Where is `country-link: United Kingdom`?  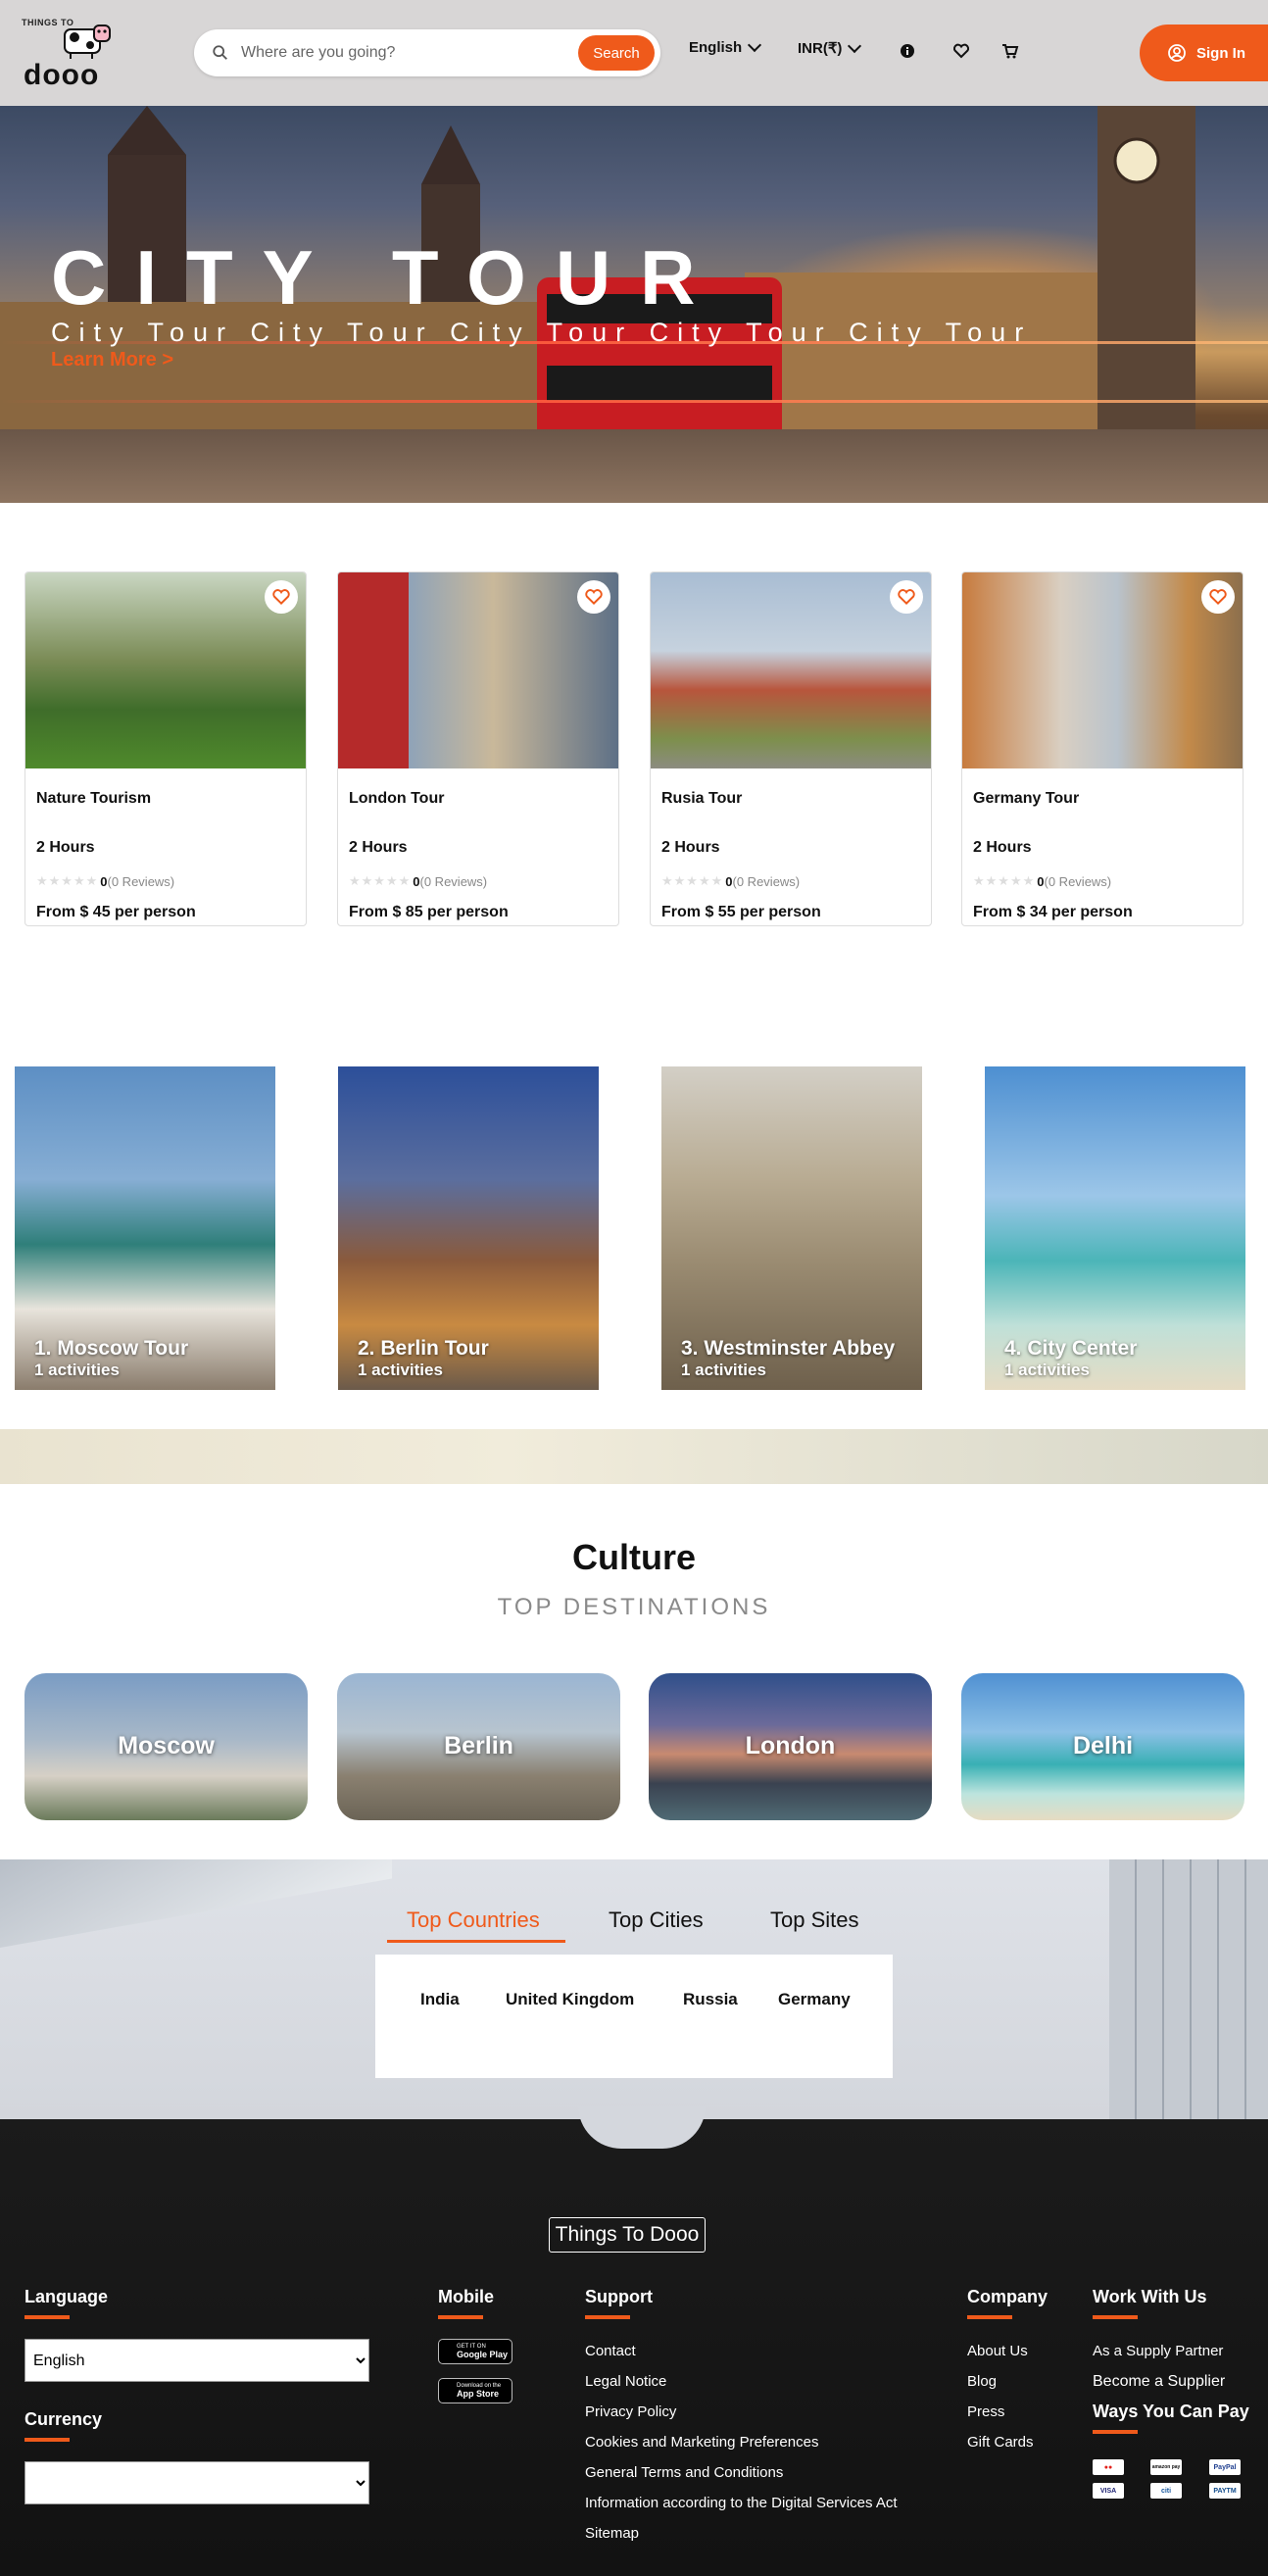
country-link: United Kingdom is located at coordinates (570, 1999).